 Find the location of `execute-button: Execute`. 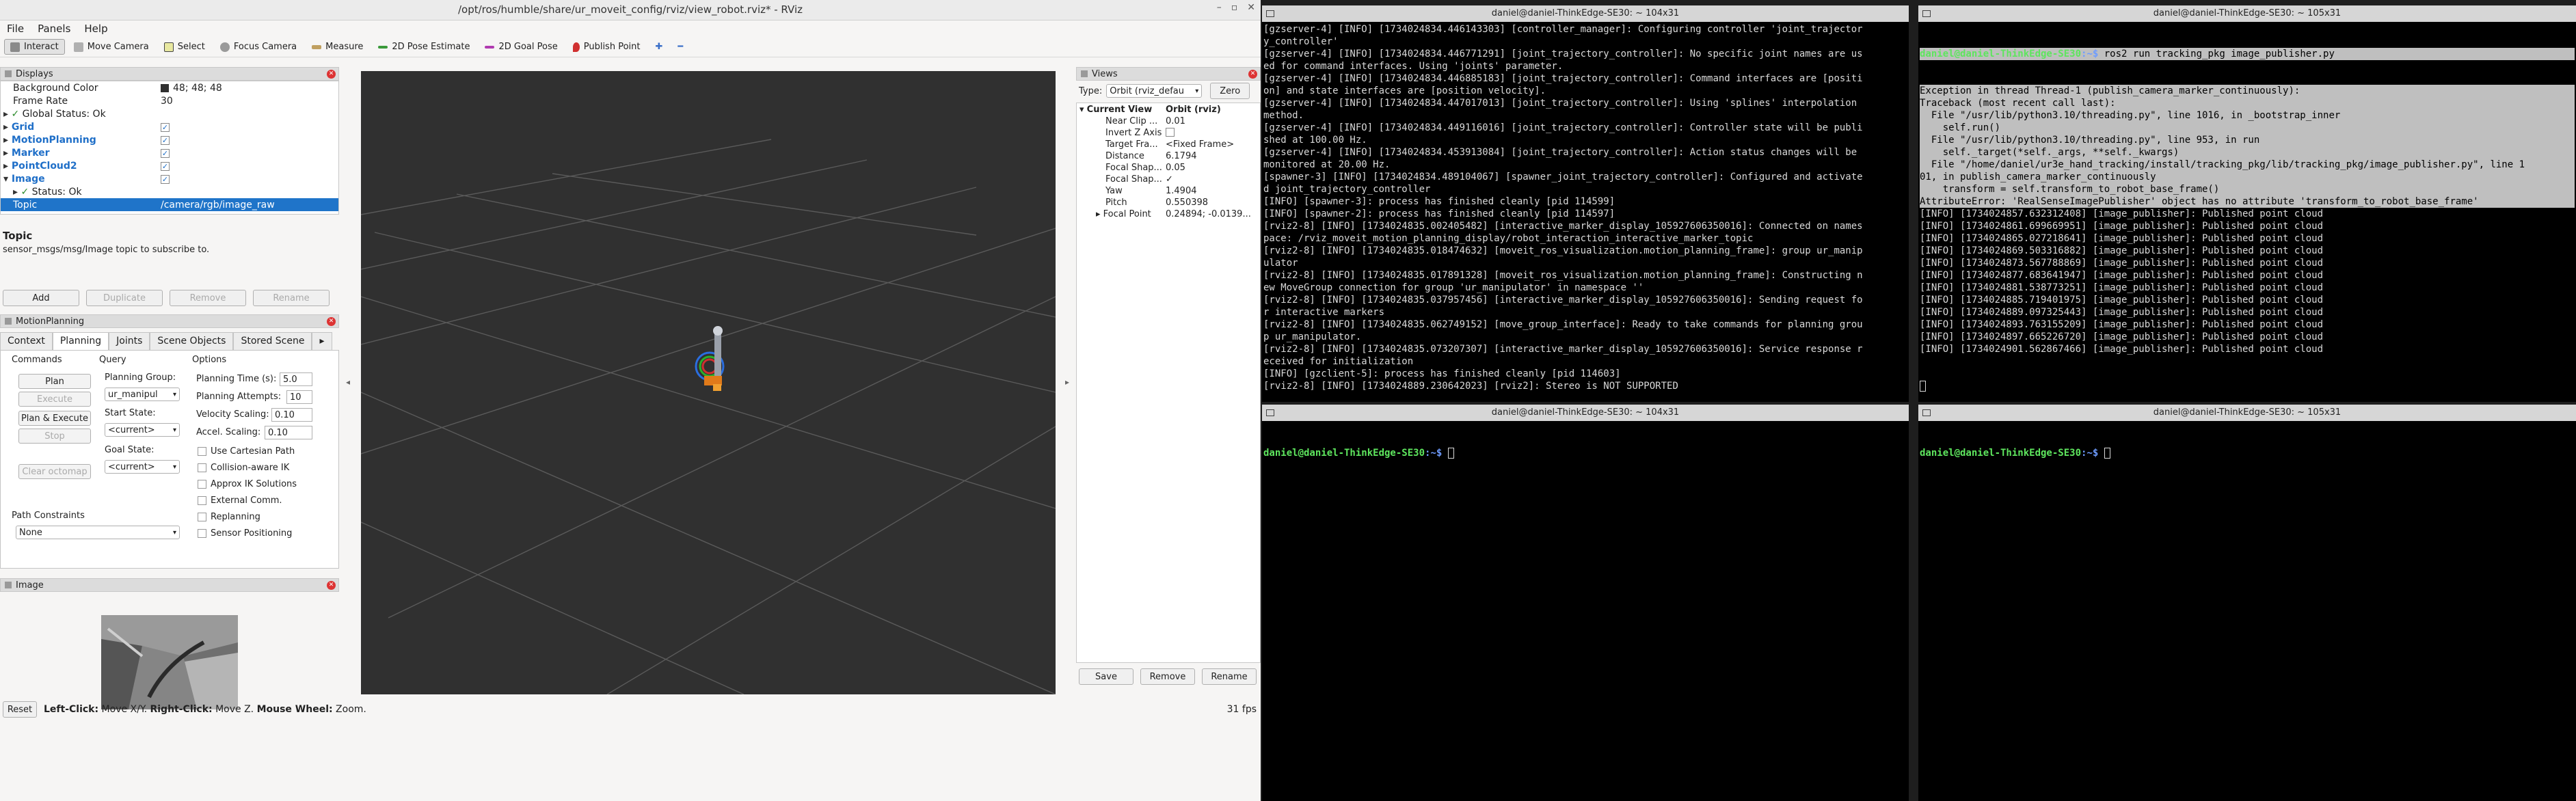

execute-button: Execute is located at coordinates (54, 400).